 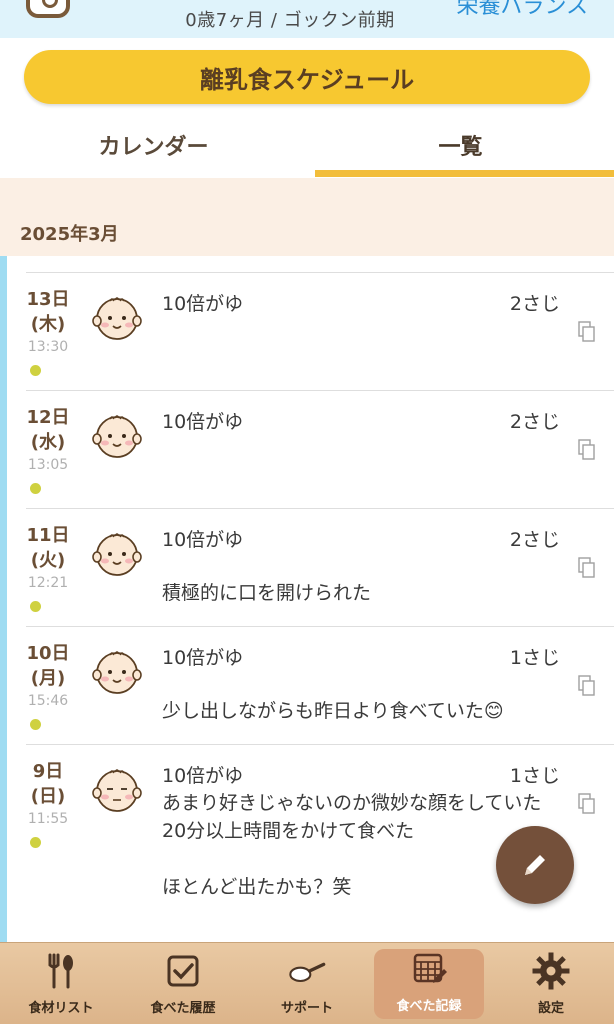 What do you see at coordinates (48, 653) in the screenshot?
I see `entry-day: 10日` at bounding box center [48, 653].